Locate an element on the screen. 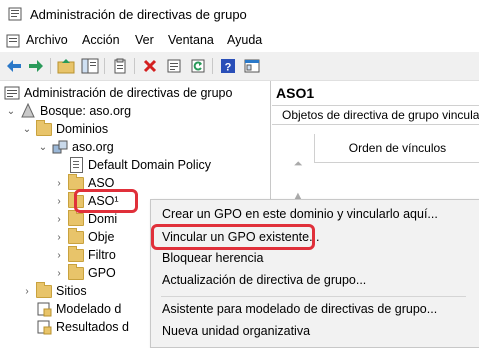 The width and height of the screenshot is (479, 348). modeling-icon is located at coordinates (44, 309).